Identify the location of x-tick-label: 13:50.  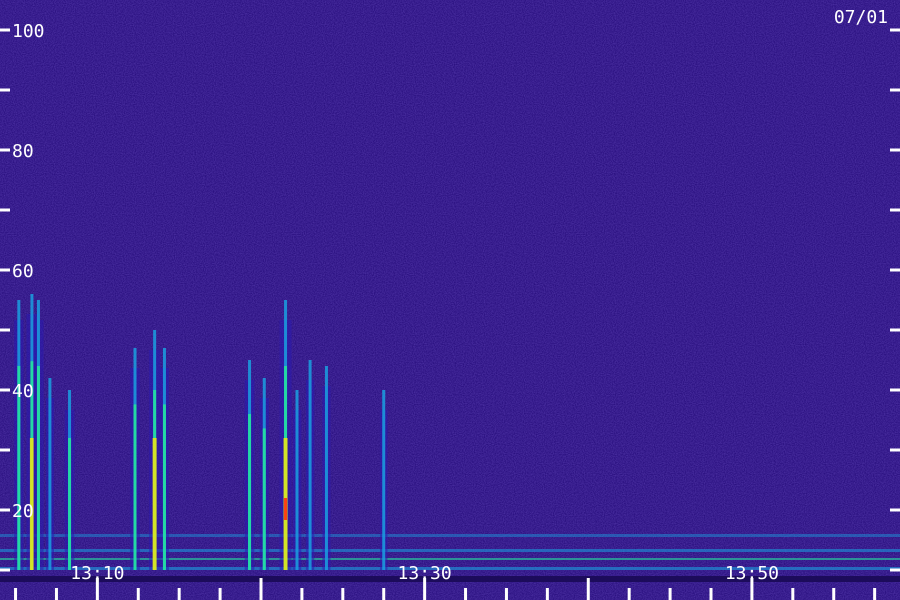
(752, 573).